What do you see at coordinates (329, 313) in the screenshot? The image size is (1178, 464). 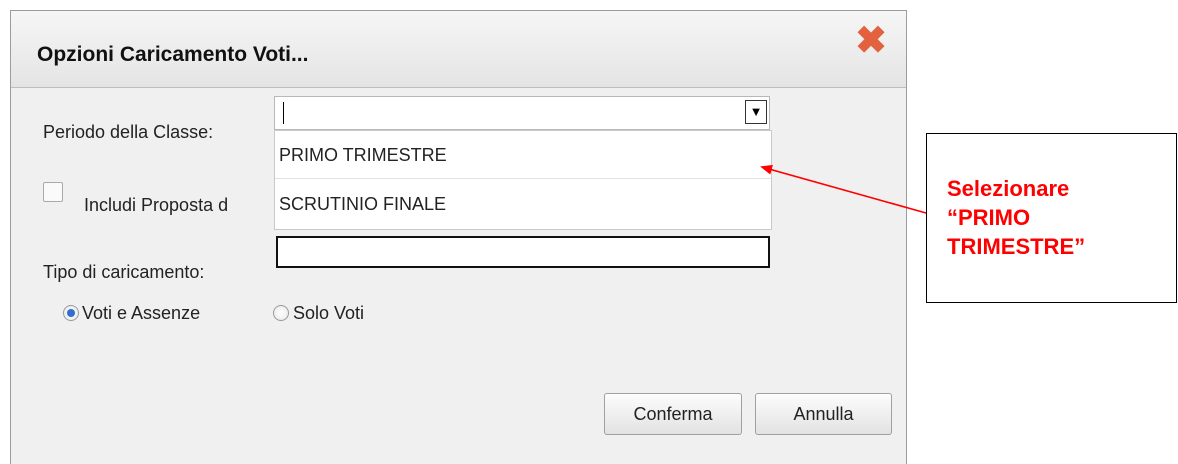 I see `radio-solo-voti-label: Solo Voti` at bounding box center [329, 313].